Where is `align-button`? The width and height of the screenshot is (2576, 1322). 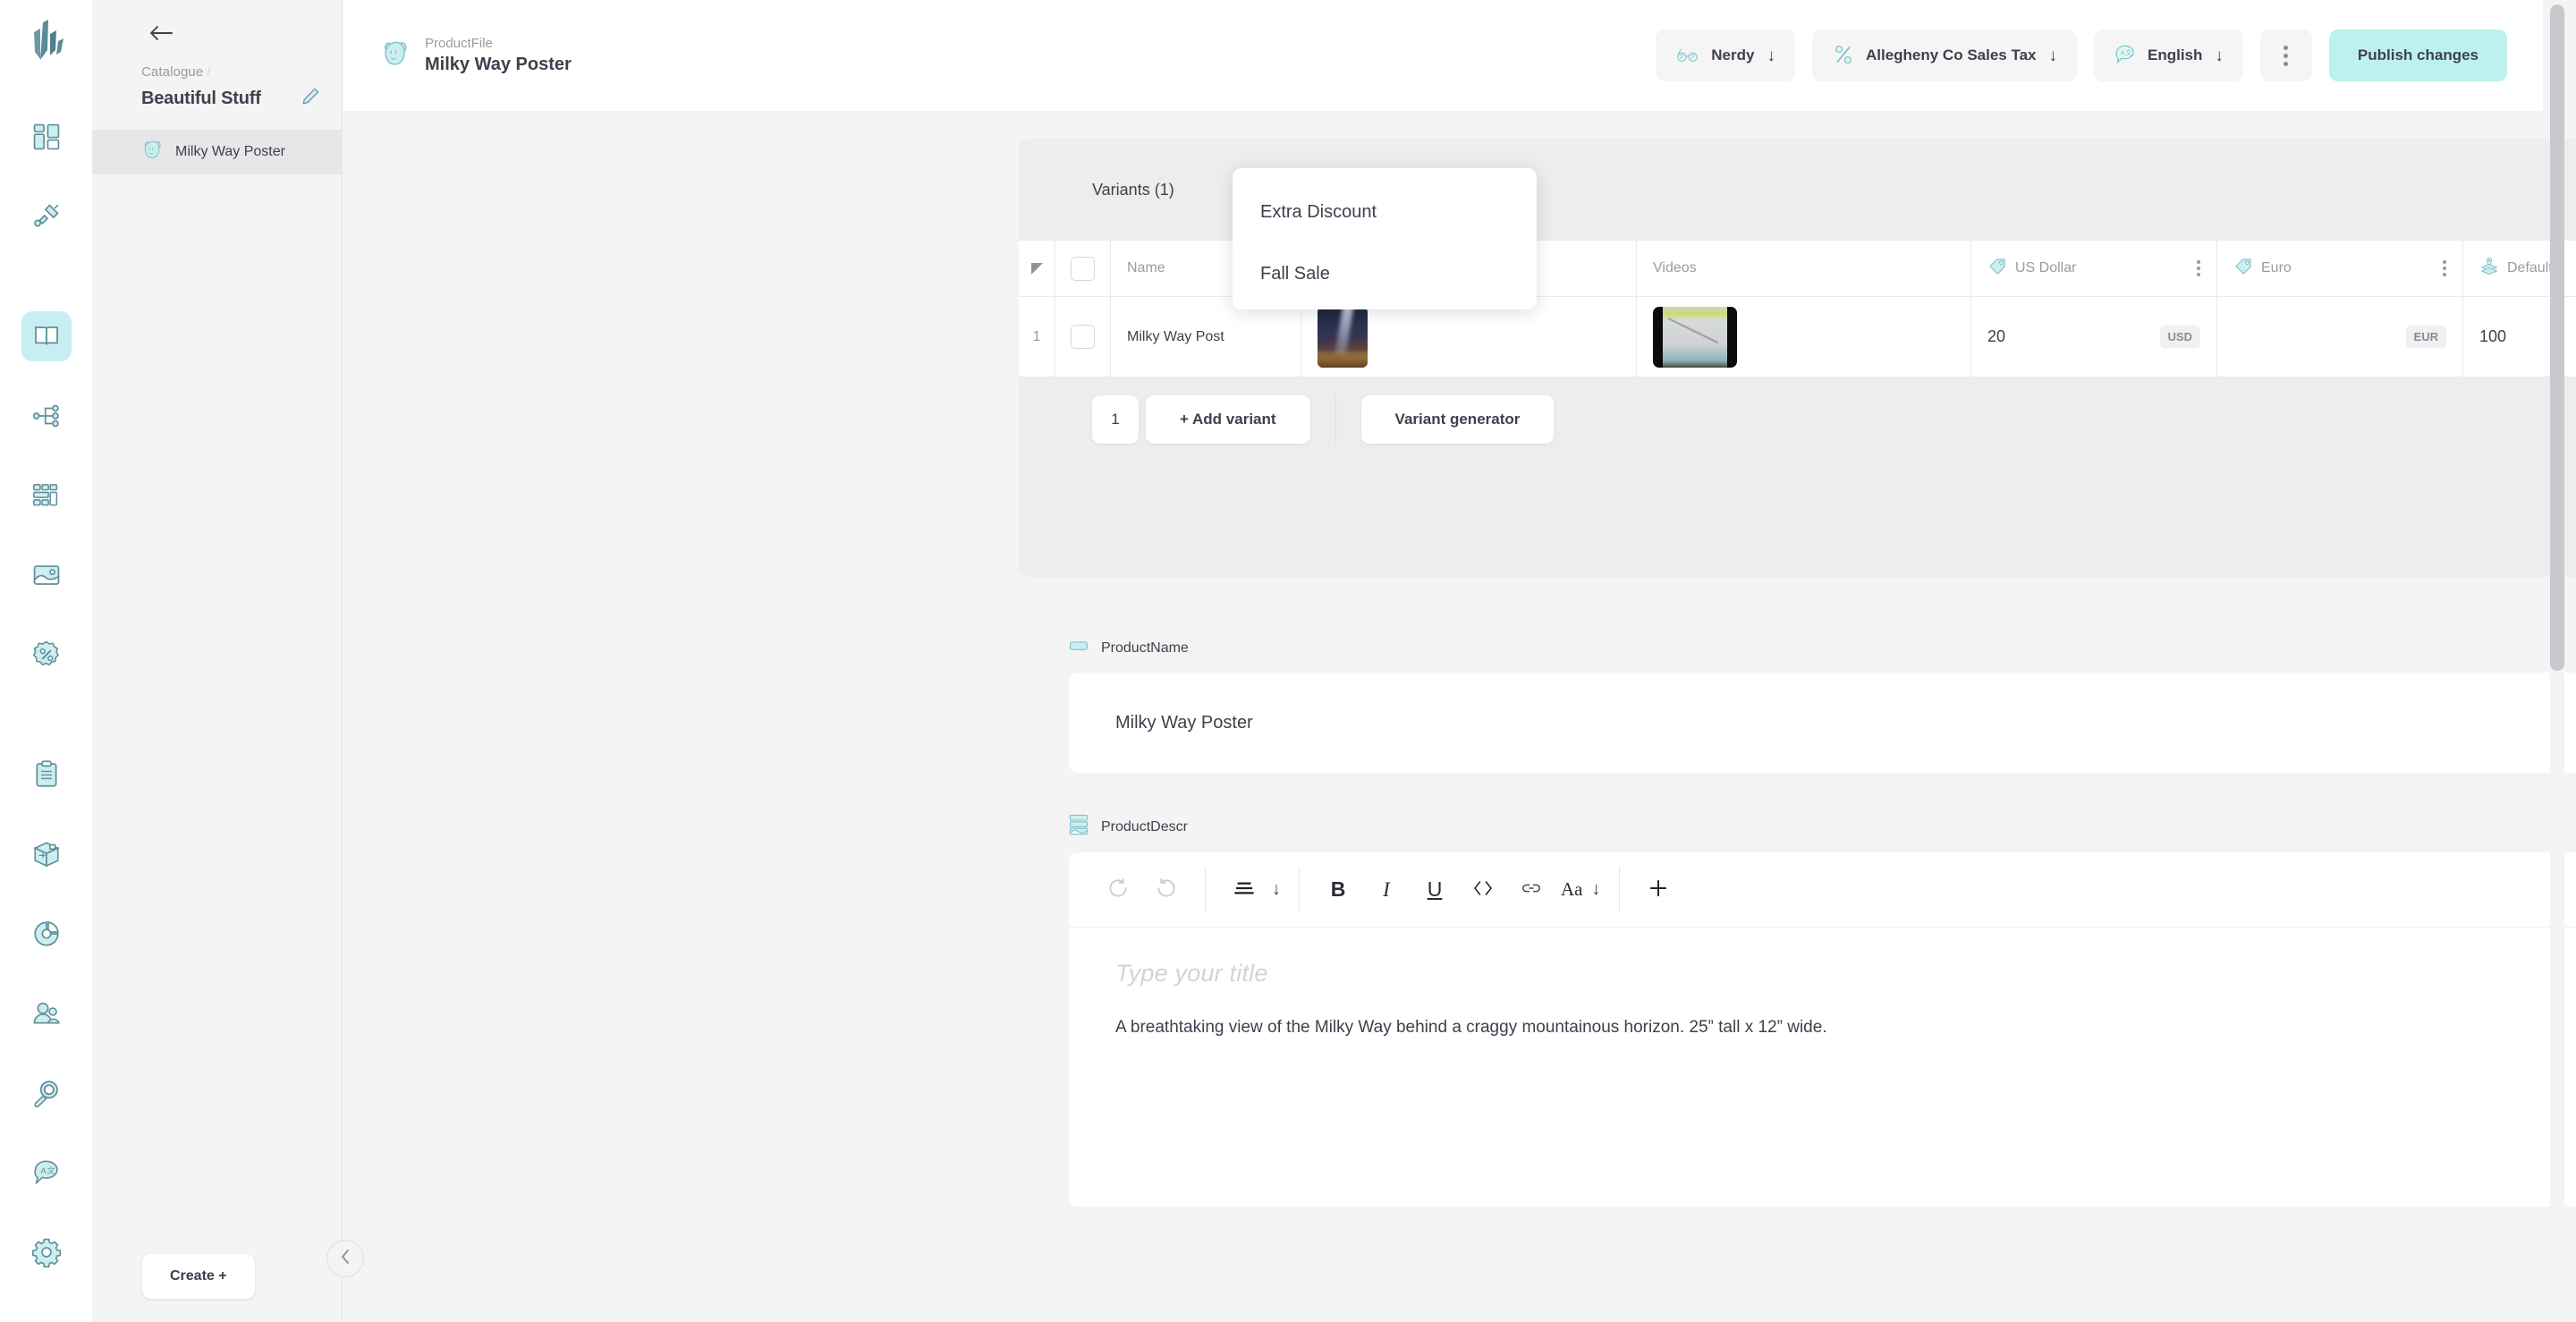 align-button is located at coordinates (1244, 890).